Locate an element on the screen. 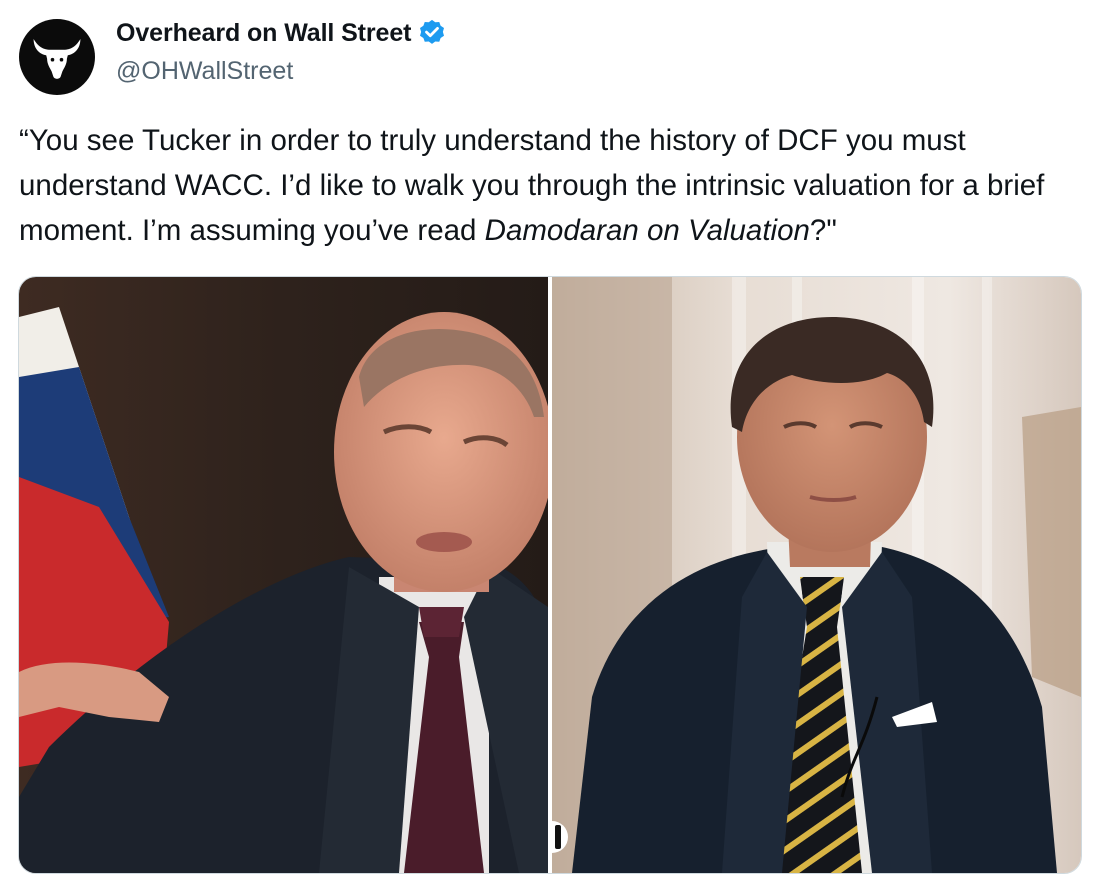 Image resolution: width=1093 pixels, height=888 pixels. tweet-text-end: ?" is located at coordinates (823, 230).